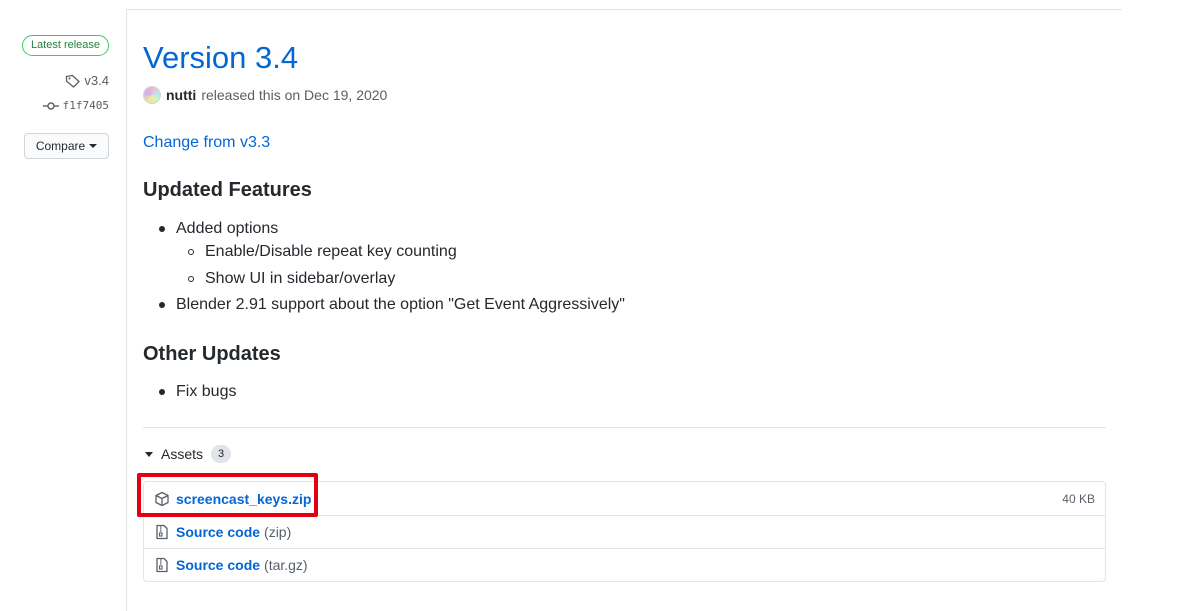 This screenshot has height=611, width=1200. What do you see at coordinates (181, 95) in the screenshot?
I see `author-link: nutti` at bounding box center [181, 95].